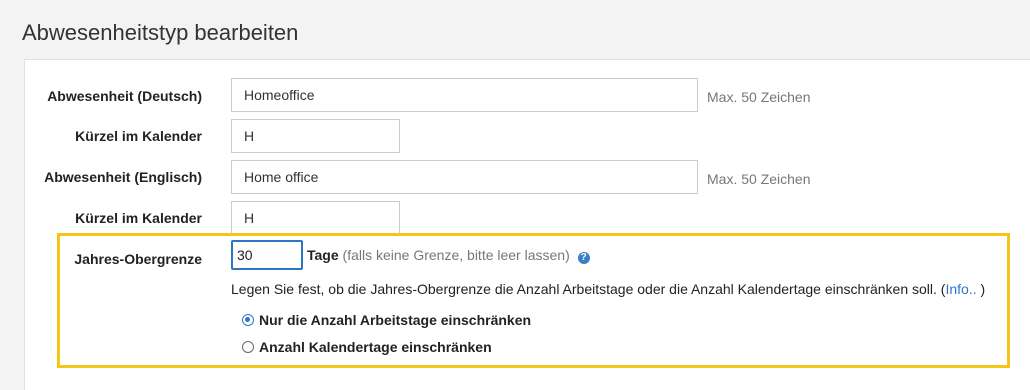 This screenshot has height=390, width=1030. Describe the element at coordinates (138, 136) in the screenshot. I see `short-de-label: Kürzel im Kalender` at that location.